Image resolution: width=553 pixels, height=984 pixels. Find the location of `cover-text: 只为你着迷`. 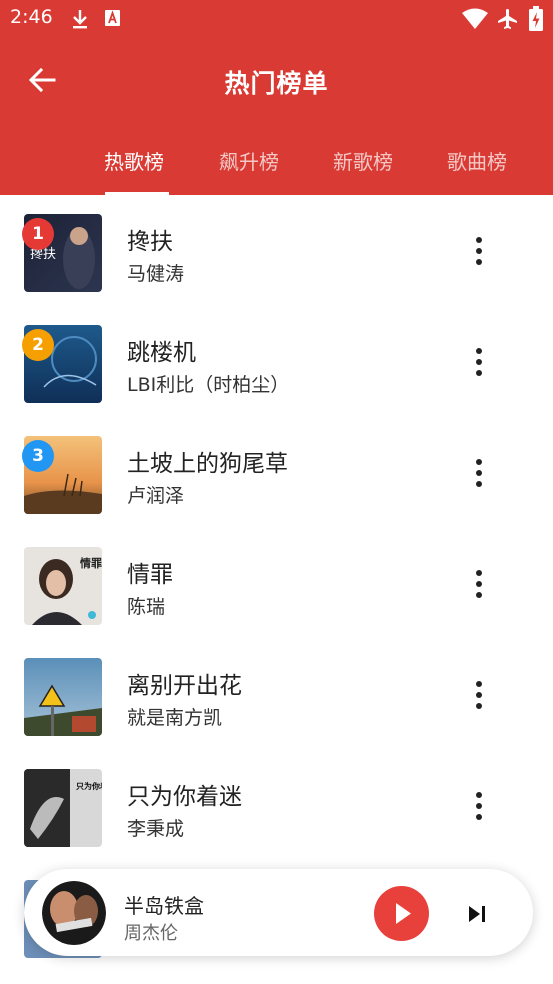

cover-text: 只为你着迷 is located at coordinates (89, 786).